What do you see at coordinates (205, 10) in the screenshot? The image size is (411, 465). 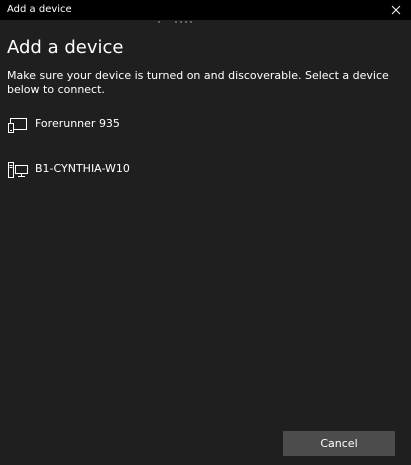 I see `title-bar: Add a device` at bounding box center [205, 10].